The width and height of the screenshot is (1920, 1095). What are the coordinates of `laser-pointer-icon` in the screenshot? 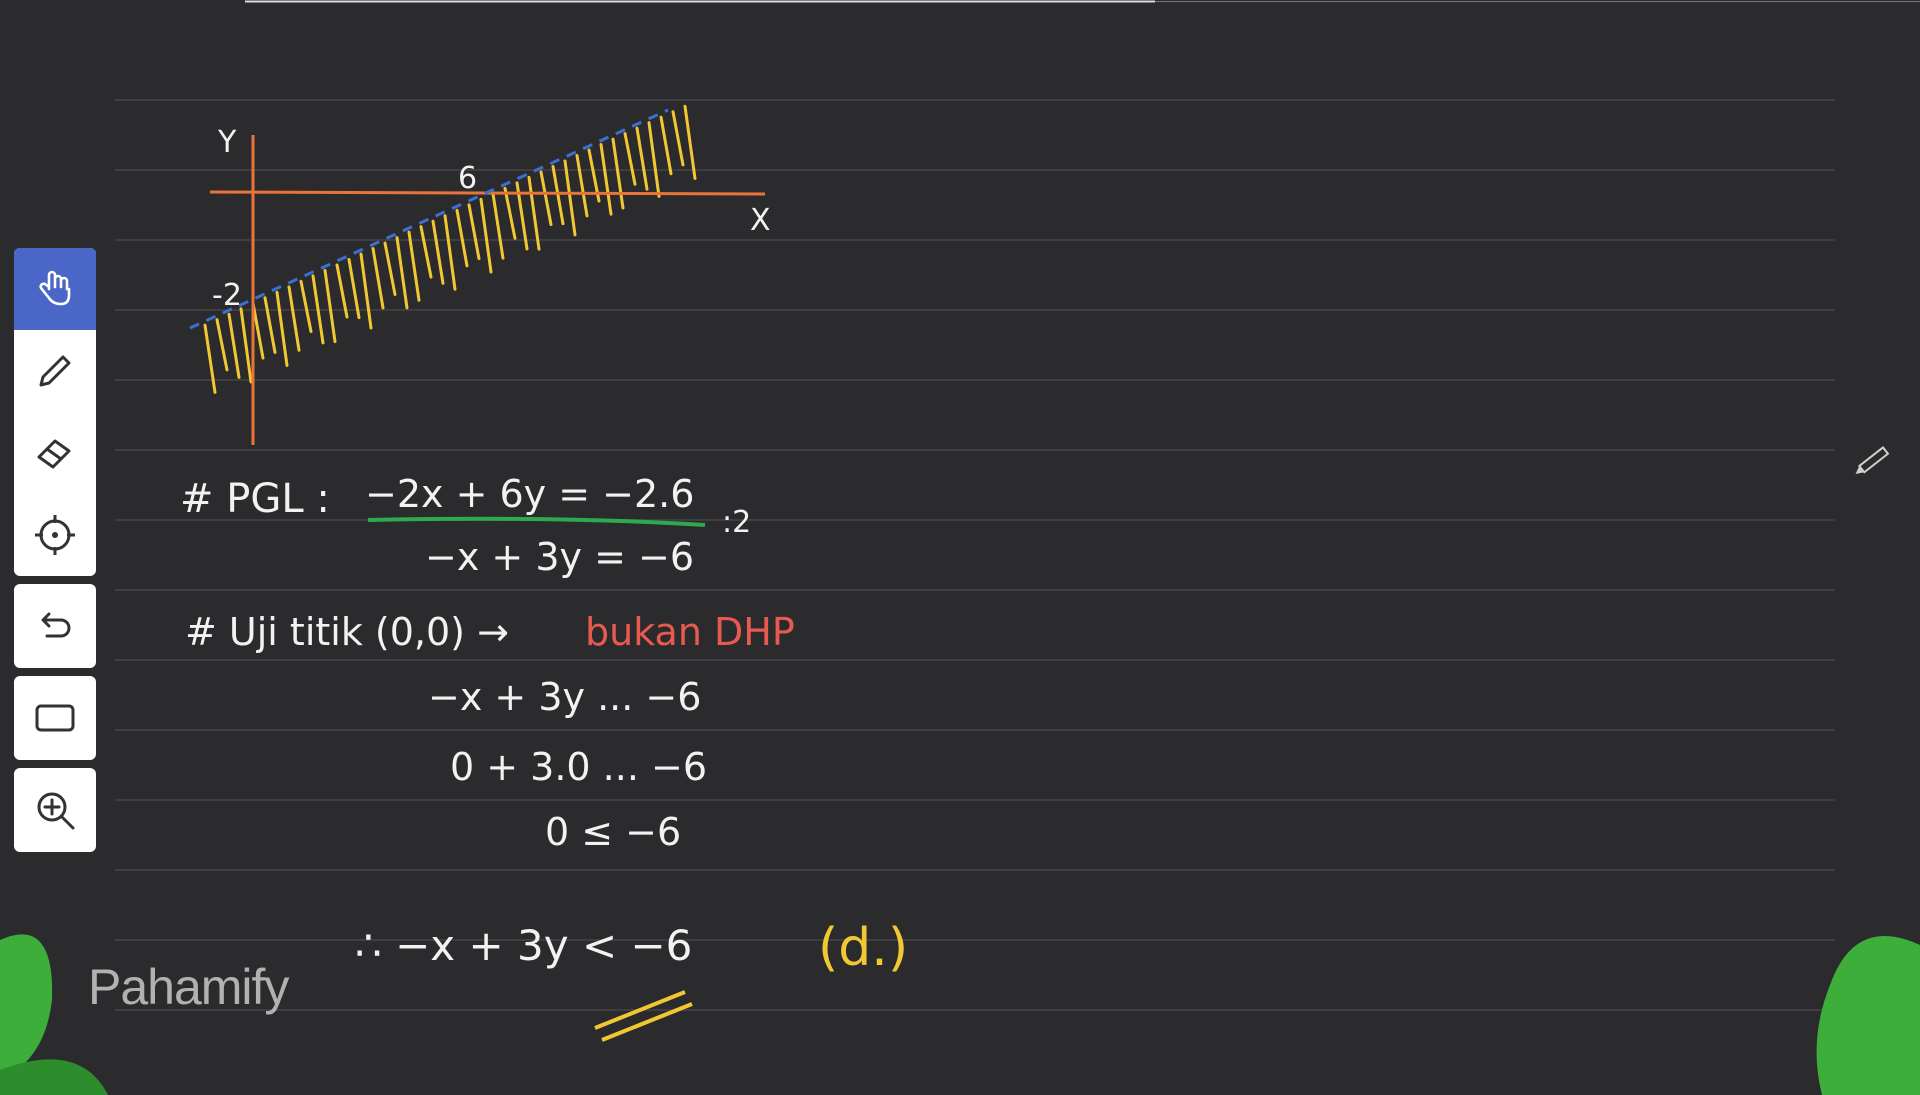 It's located at (55, 535).